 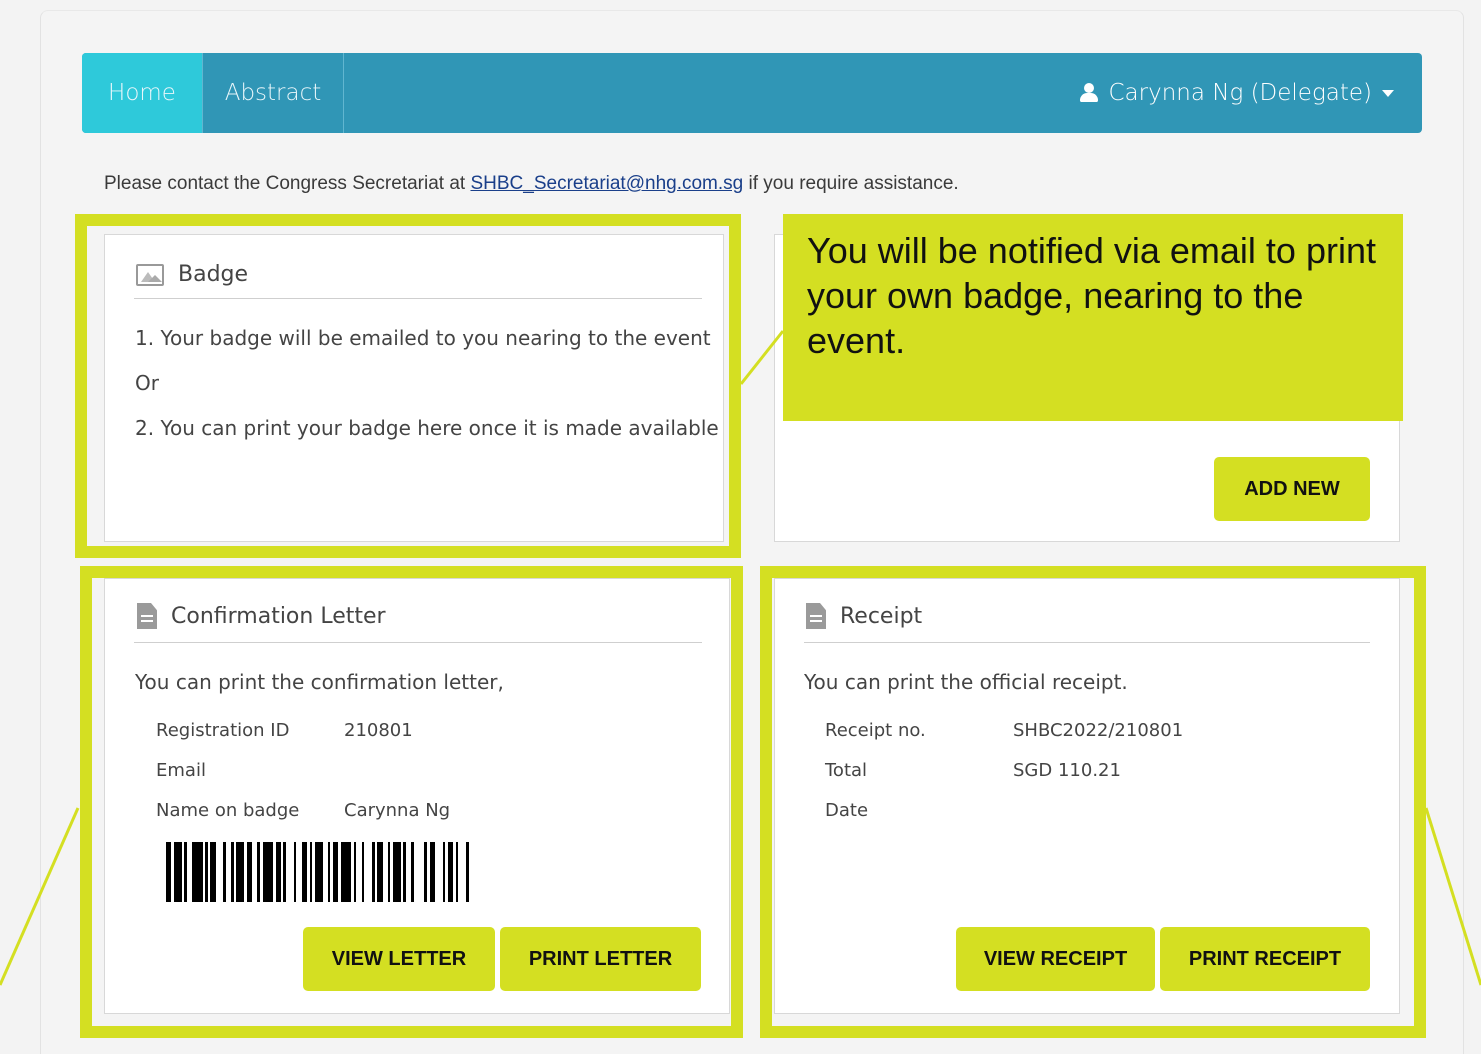 What do you see at coordinates (1292, 489) in the screenshot?
I see `add-new-button: ADD NEW` at bounding box center [1292, 489].